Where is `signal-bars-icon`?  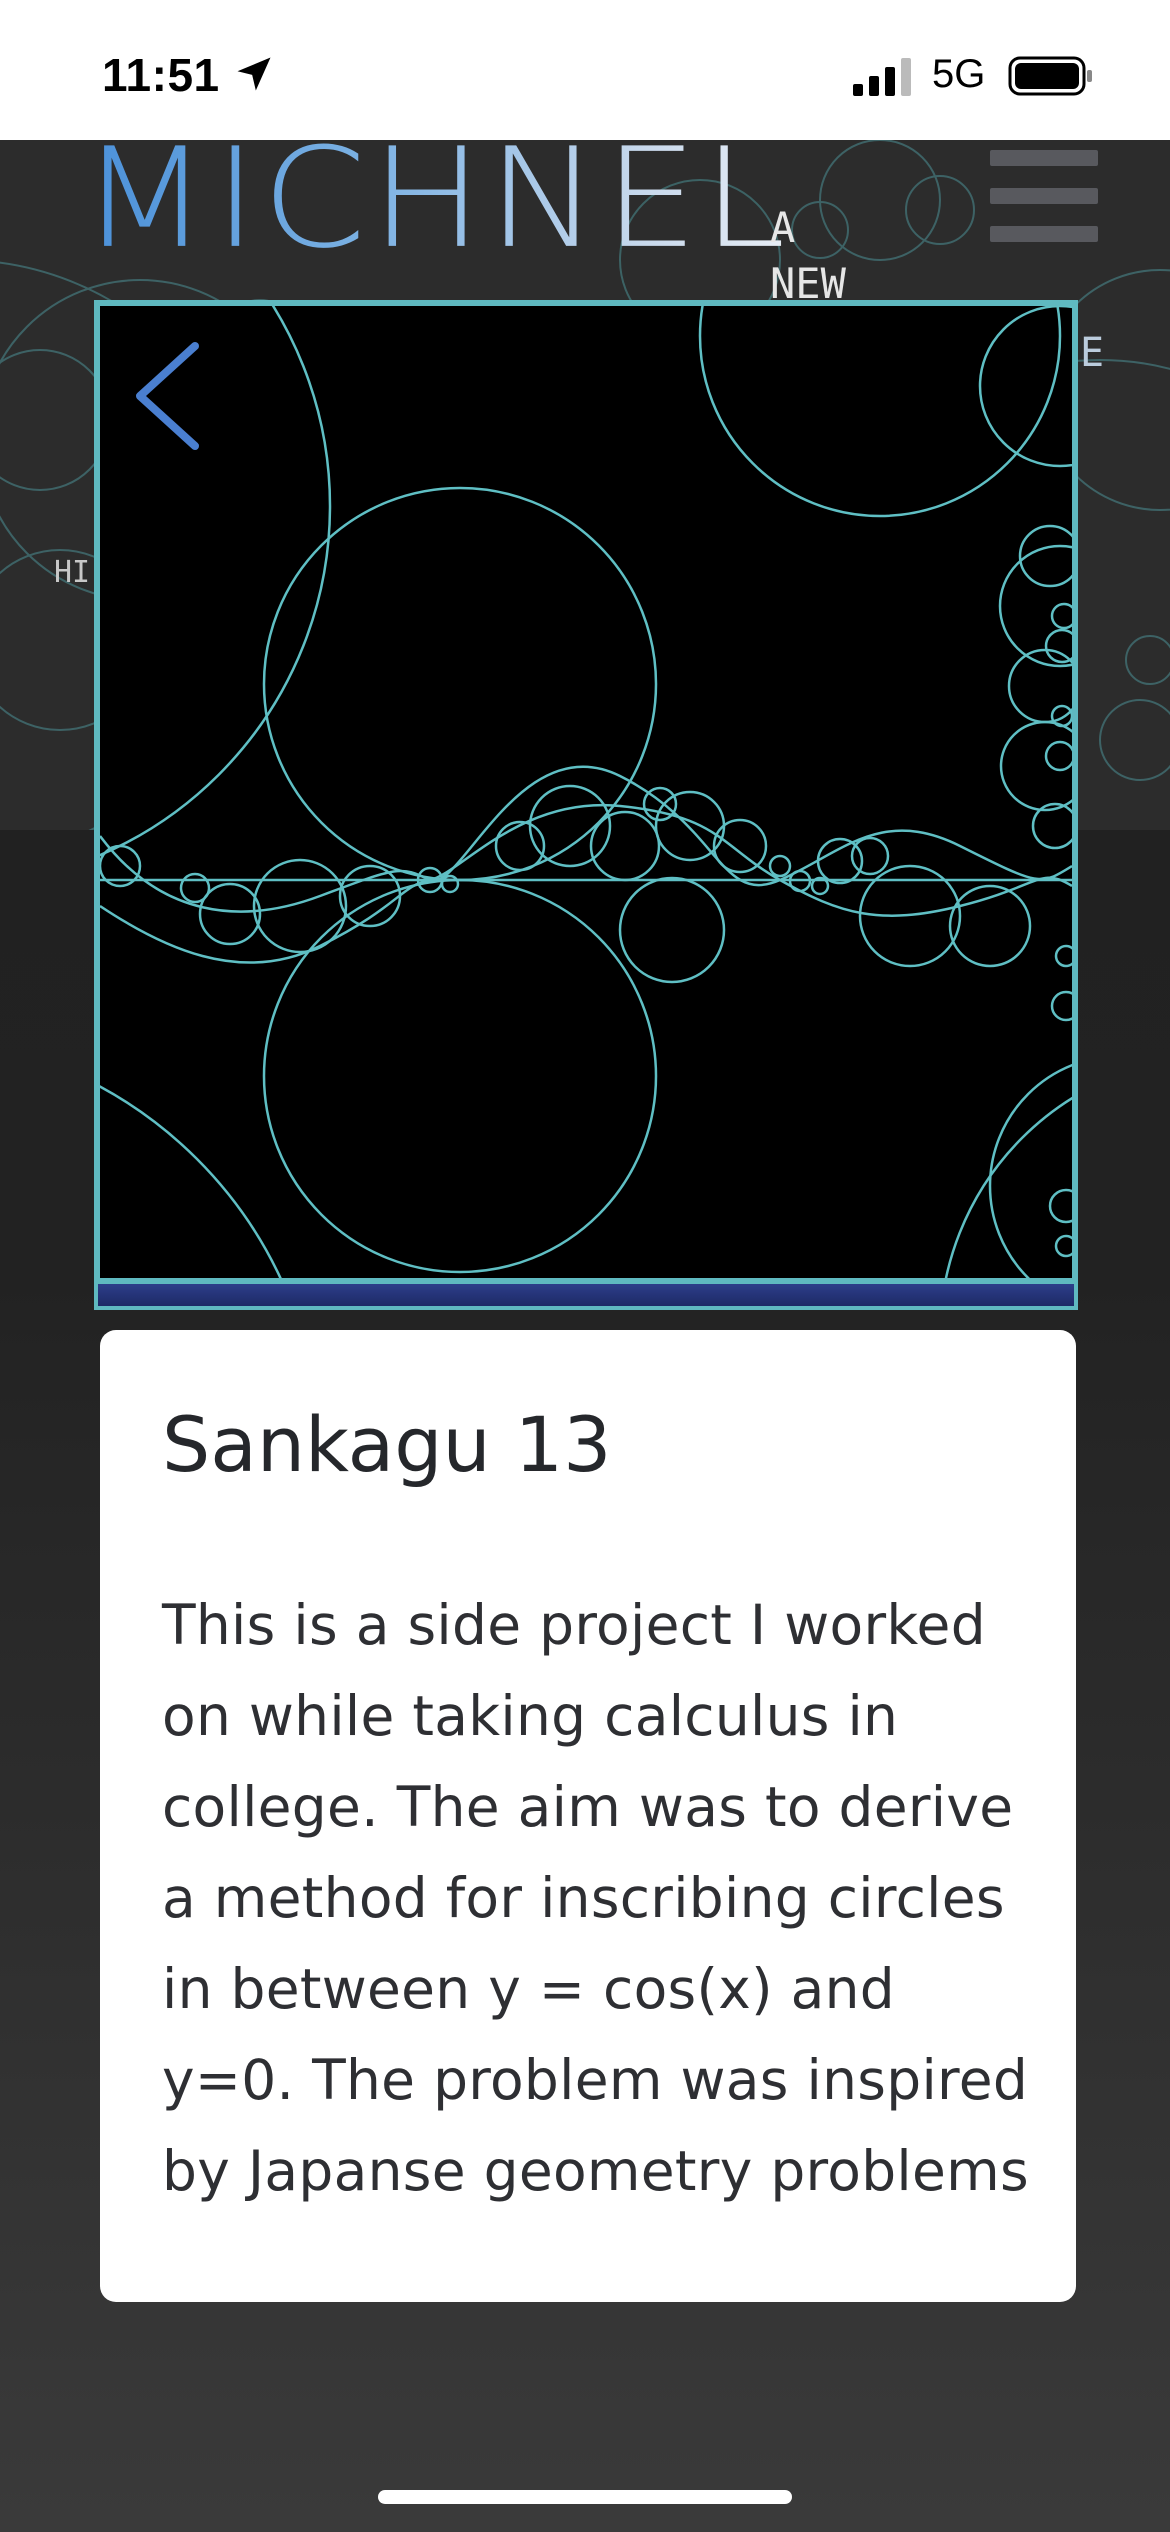 signal-bars-icon is located at coordinates (882, 77).